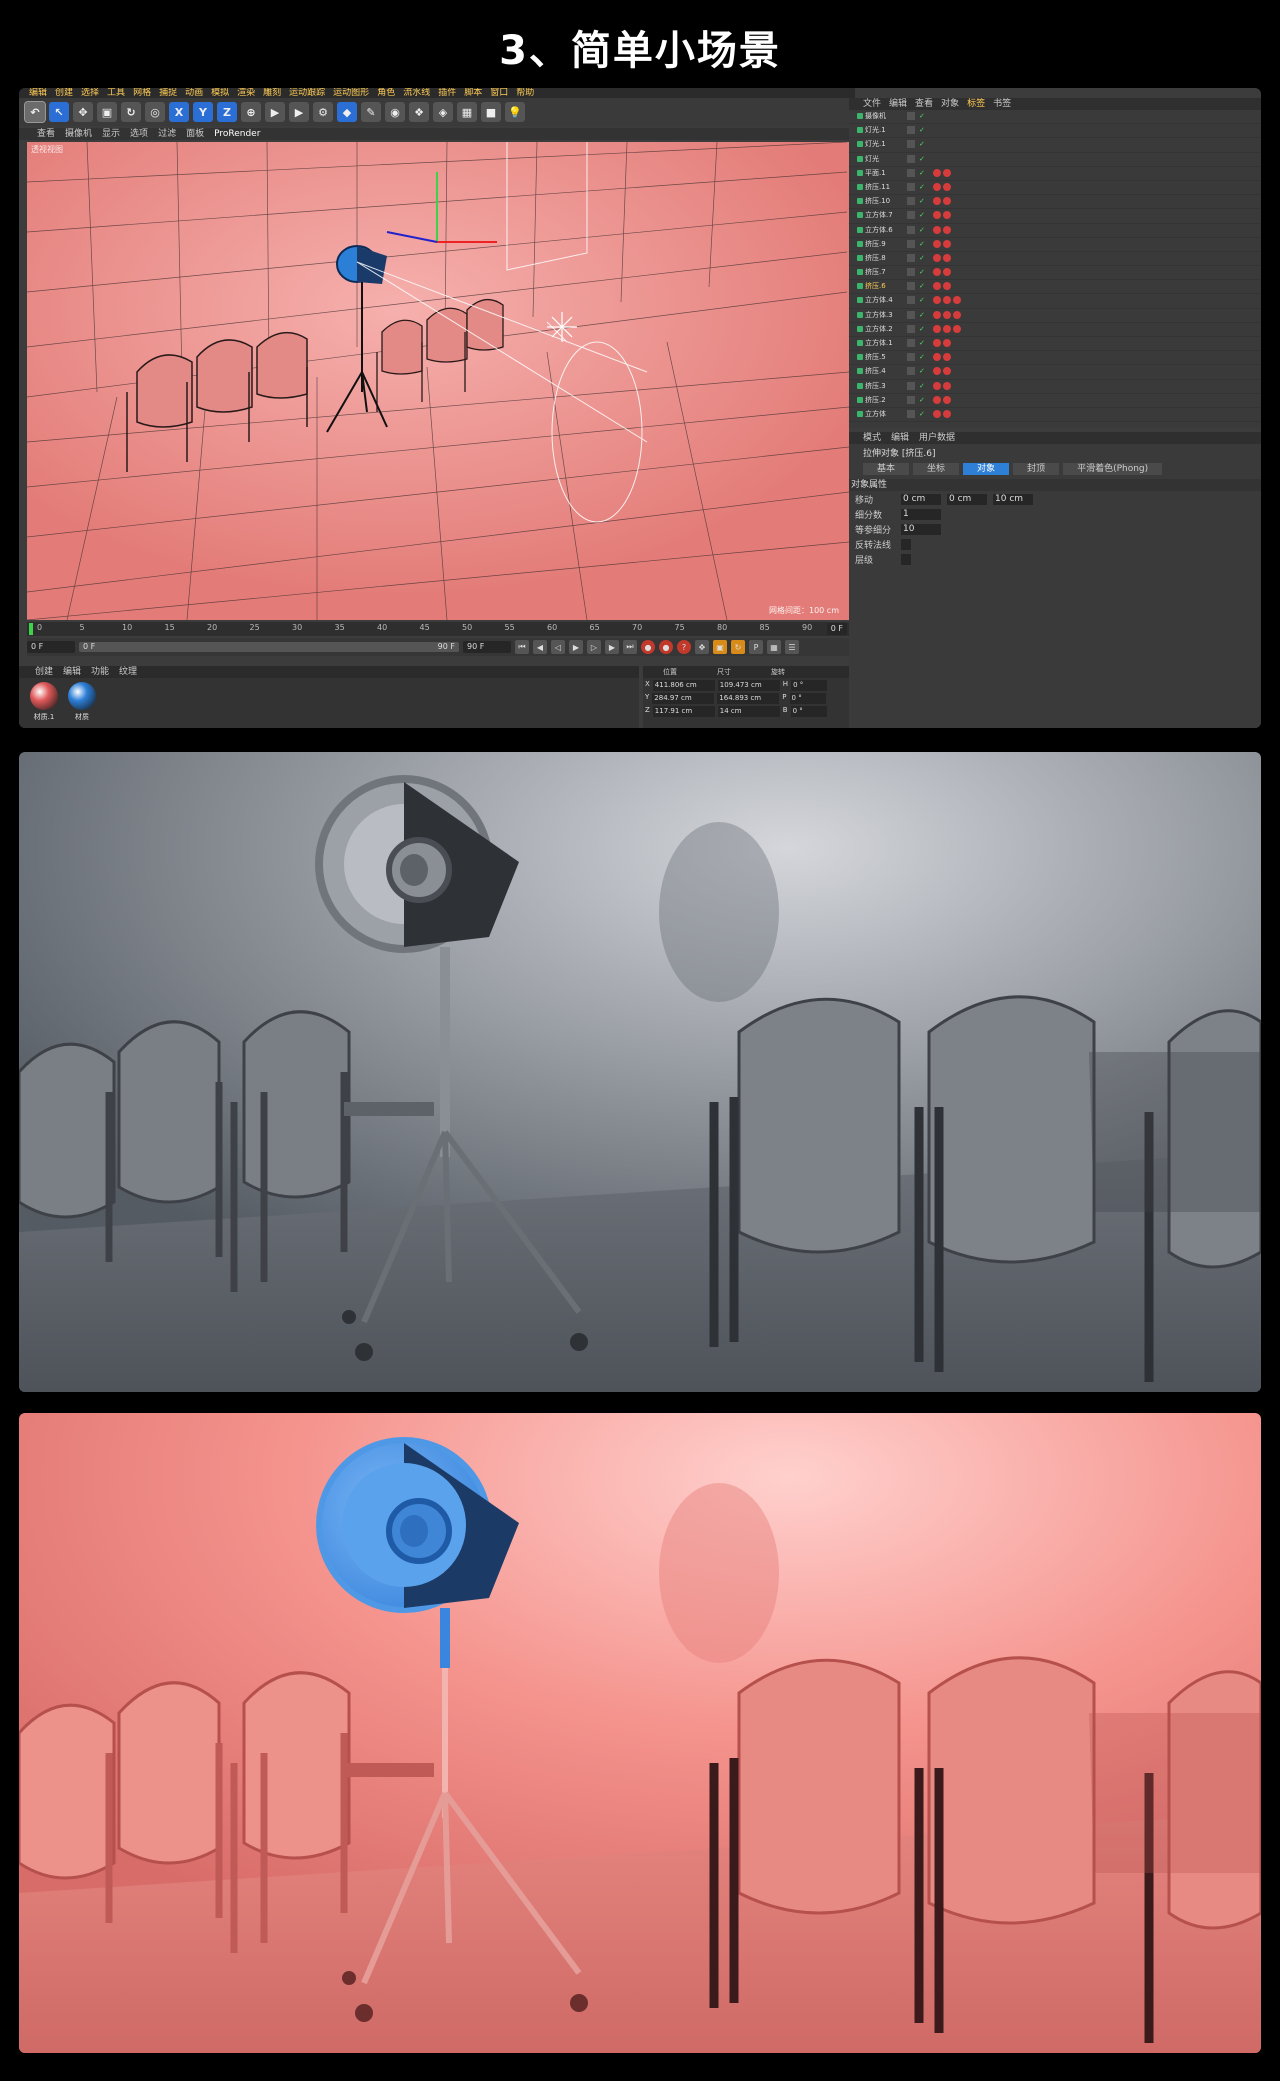  Describe the element at coordinates (1055, 145) in the screenshot. I see `object-row: 灯光.1 ✓` at that location.